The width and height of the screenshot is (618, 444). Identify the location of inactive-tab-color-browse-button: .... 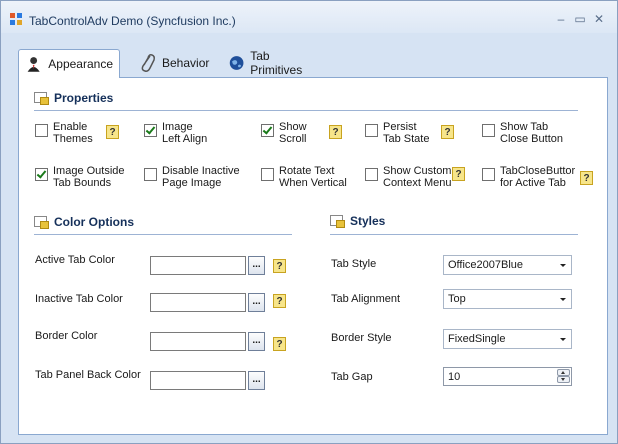
(256, 302).